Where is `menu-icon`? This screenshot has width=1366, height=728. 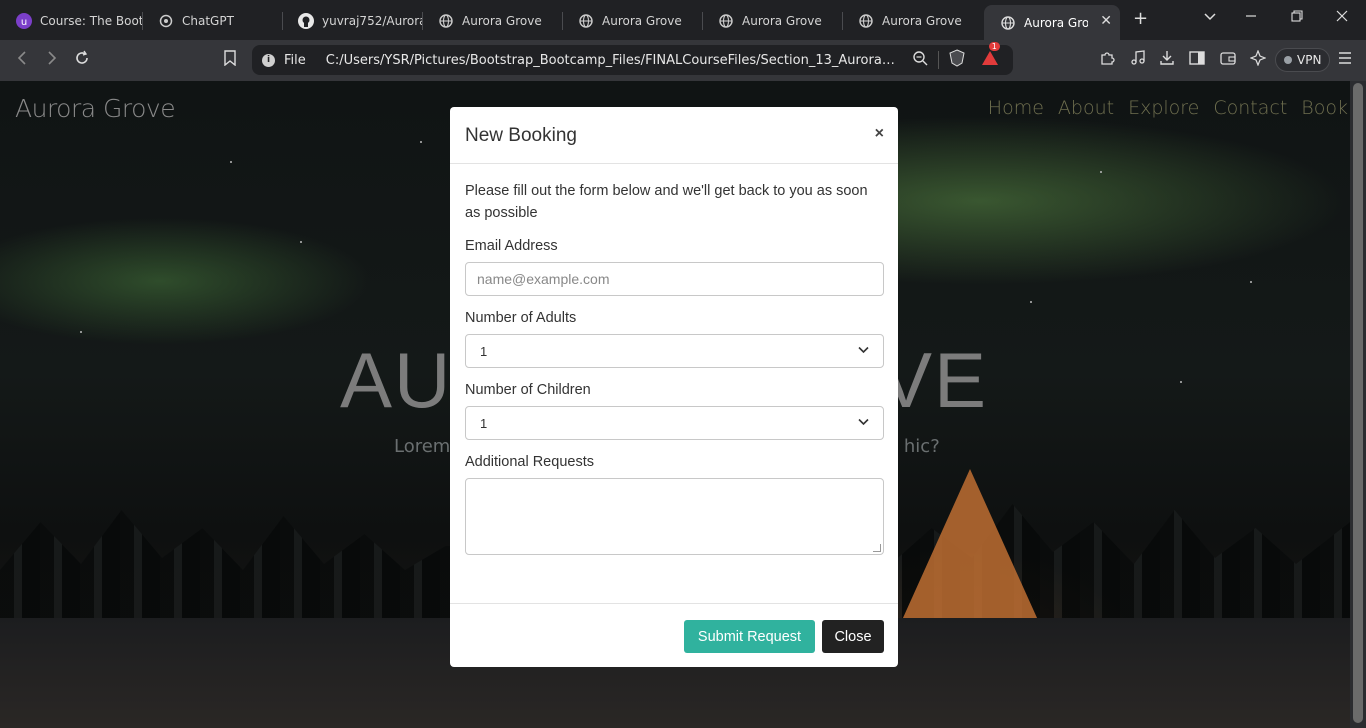 menu-icon is located at coordinates (1345, 60).